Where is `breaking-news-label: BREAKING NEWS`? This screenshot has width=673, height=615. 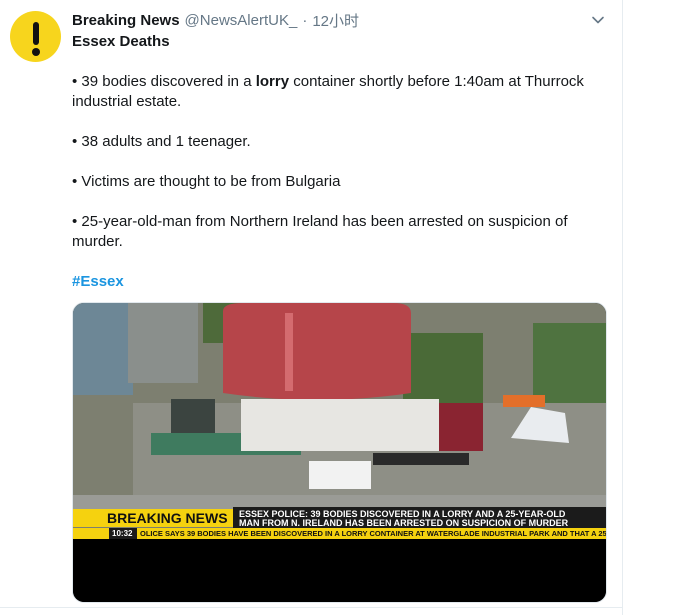 breaking-news-label: BREAKING NEWS is located at coordinates (167, 518).